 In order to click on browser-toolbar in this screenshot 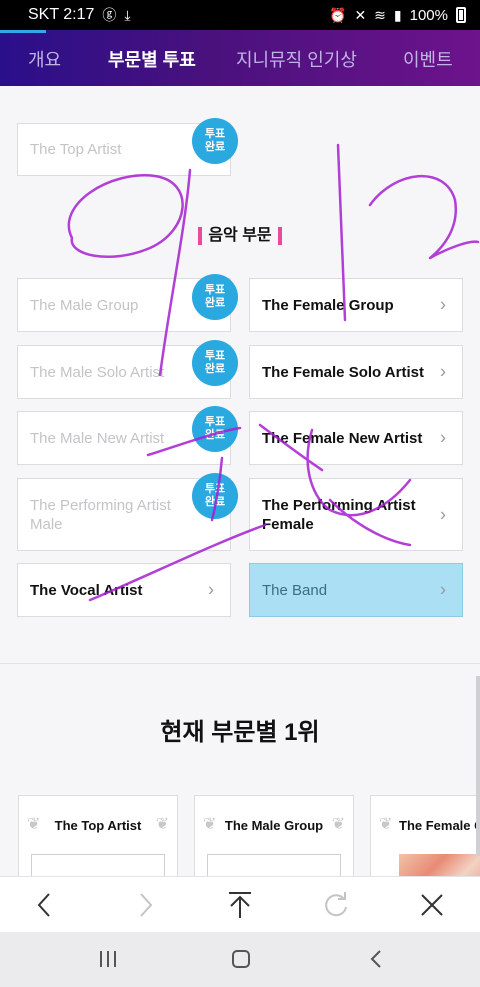, I will do `click(240, 904)`.